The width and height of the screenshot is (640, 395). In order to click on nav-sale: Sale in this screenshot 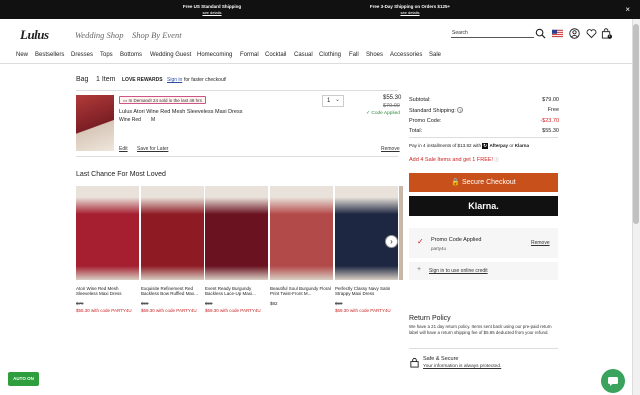, I will do `click(435, 55)`.